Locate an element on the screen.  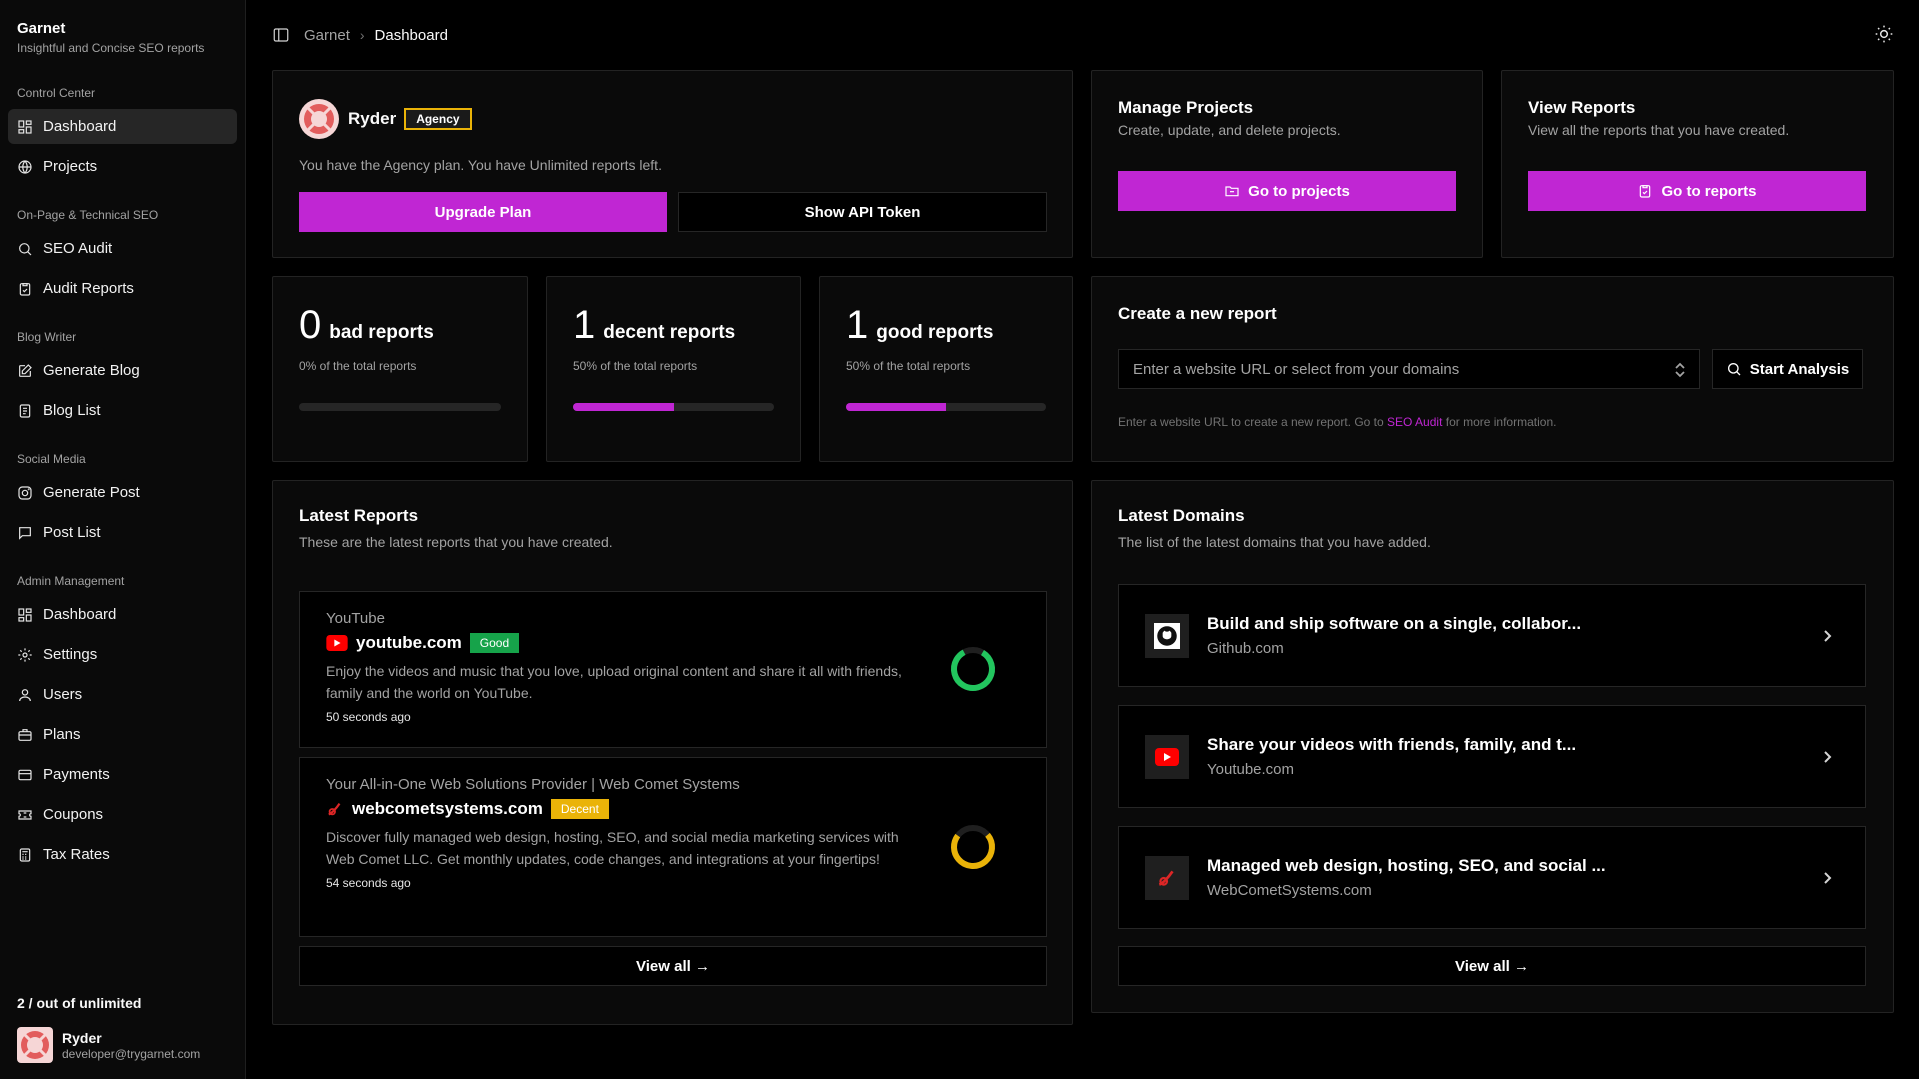
sidebar-item-audit-reports: Audit Reports is located at coordinates (122, 288).